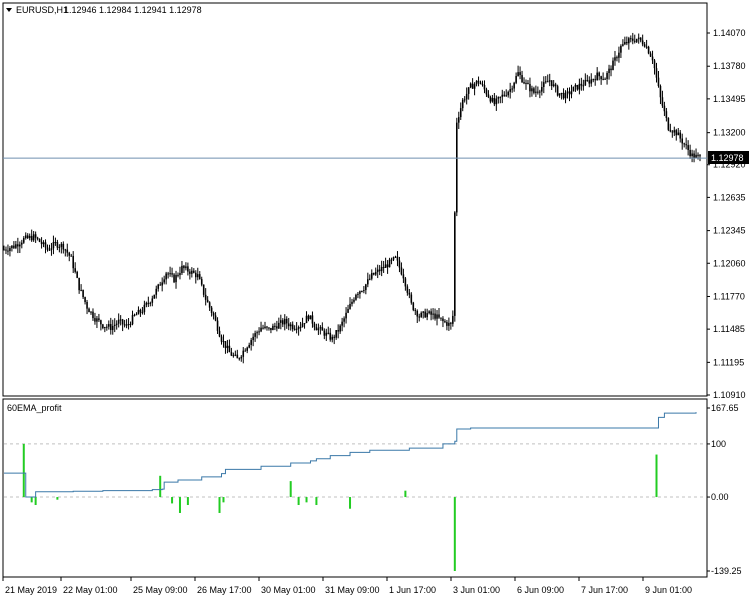 This screenshot has width=750, height=600. Describe the element at coordinates (726, 571) in the screenshot. I see `indicator-axis-label: -139.25` at that location.